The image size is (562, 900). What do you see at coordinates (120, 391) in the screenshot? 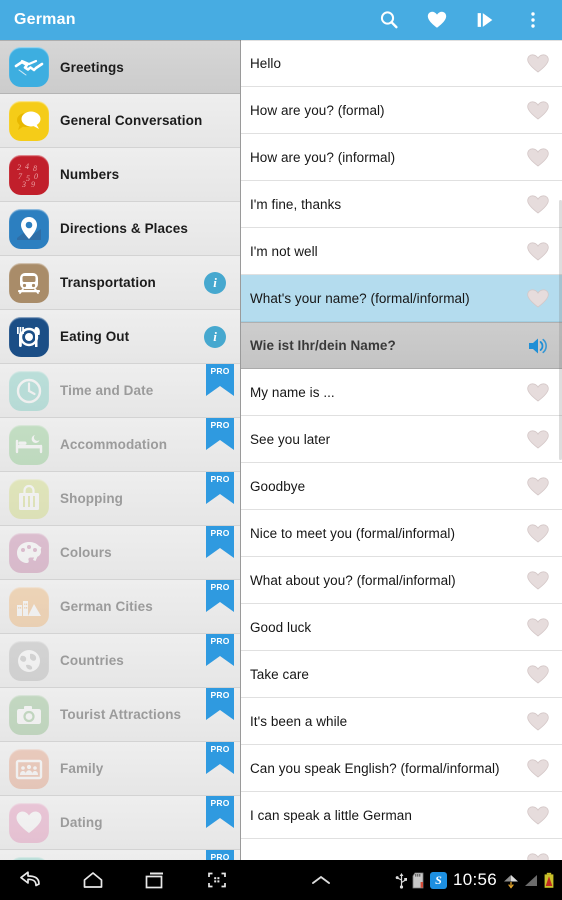
I see `sidebar-item-time-and-date: Time and Date PRO` at bounding box center [120, 391].